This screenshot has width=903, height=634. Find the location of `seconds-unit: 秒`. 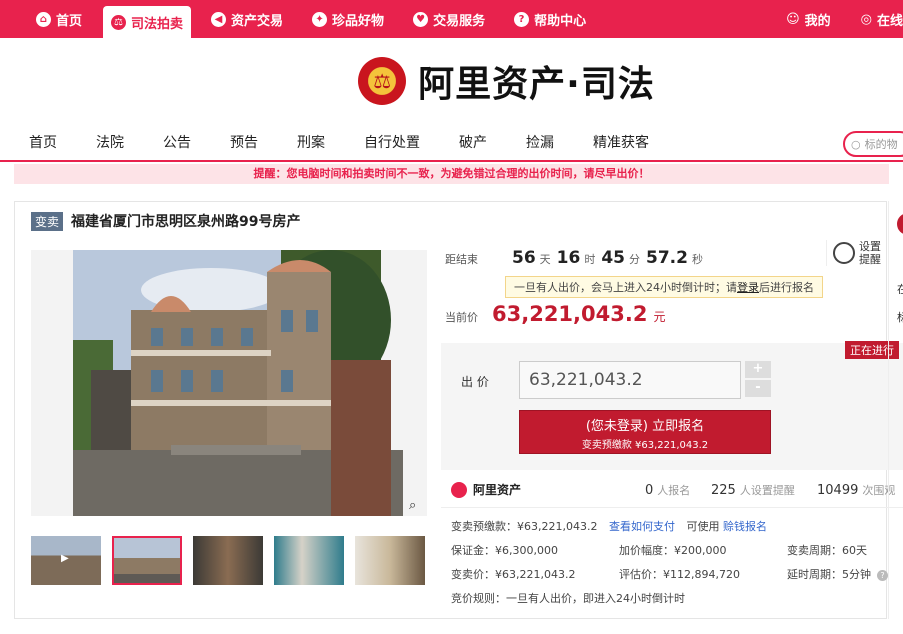

seconds-unit: 秒 is located at coordinates (697, 259).